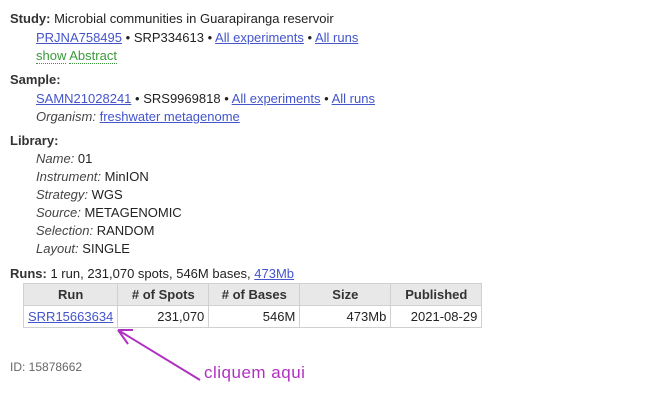 This screenshot has height=404, width=657. Describe the element at coordinates (159, 355) in the screenshot. I see `annotation-arrow` at that location.